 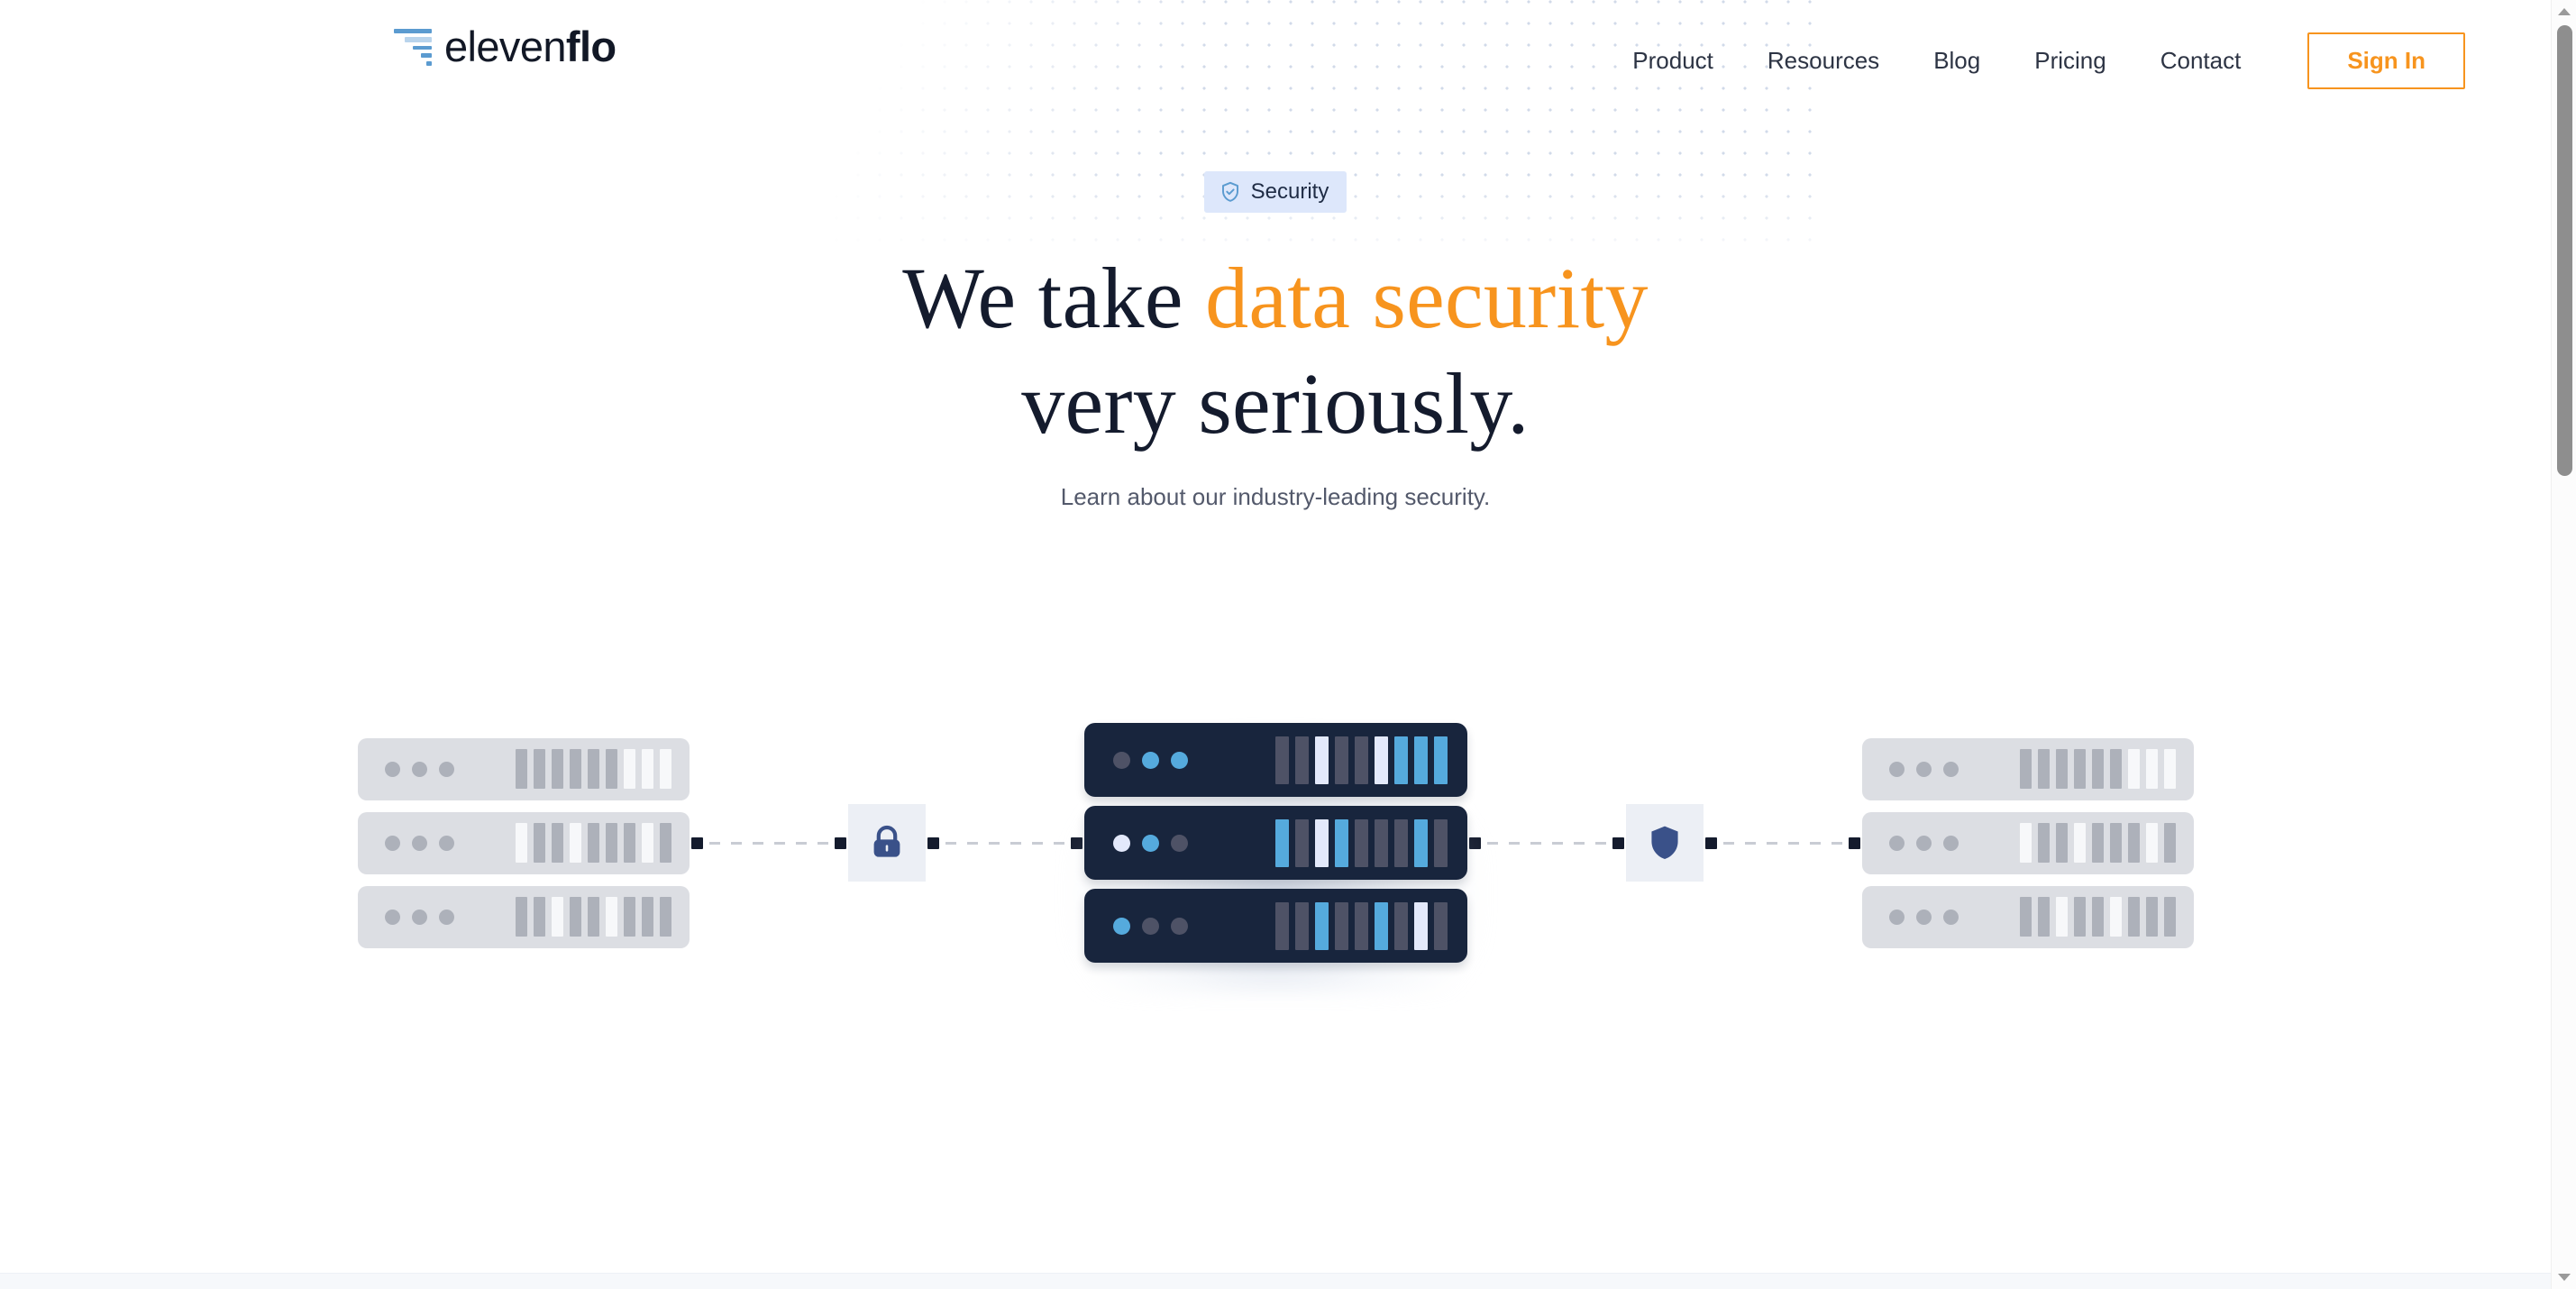 I want to click on padlock-icon, so click(x=887, y=842).